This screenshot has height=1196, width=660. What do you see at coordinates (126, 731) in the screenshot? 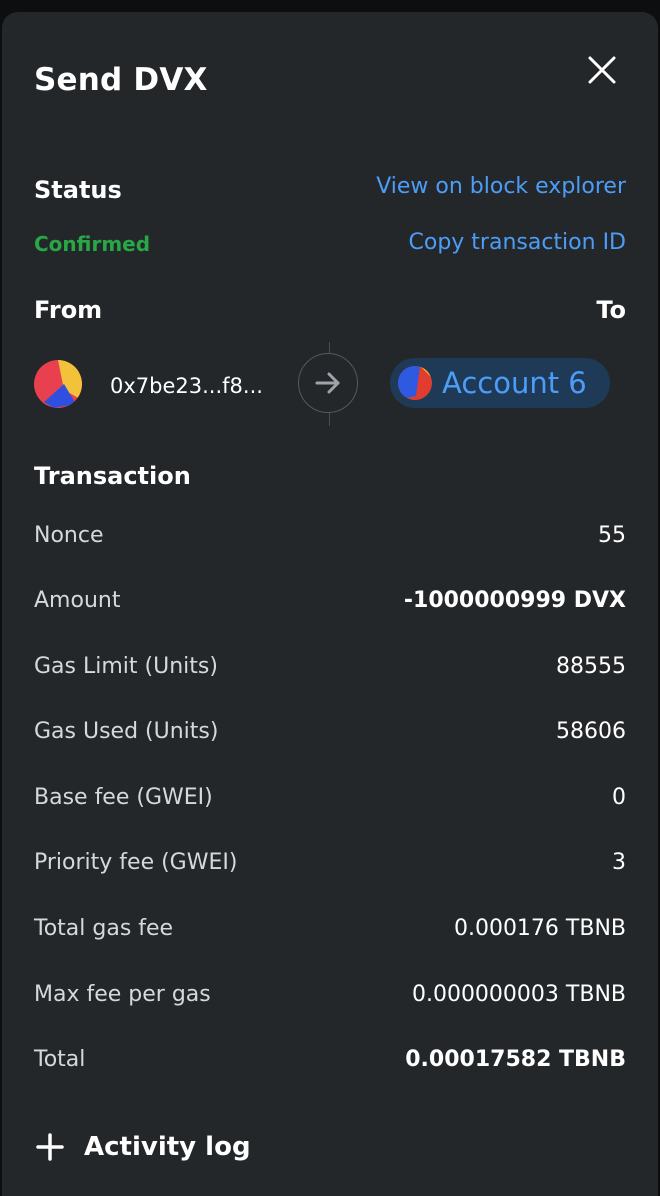
I see `gas-used-label: Gas Used (Units)` at bounding box center [126, 731].